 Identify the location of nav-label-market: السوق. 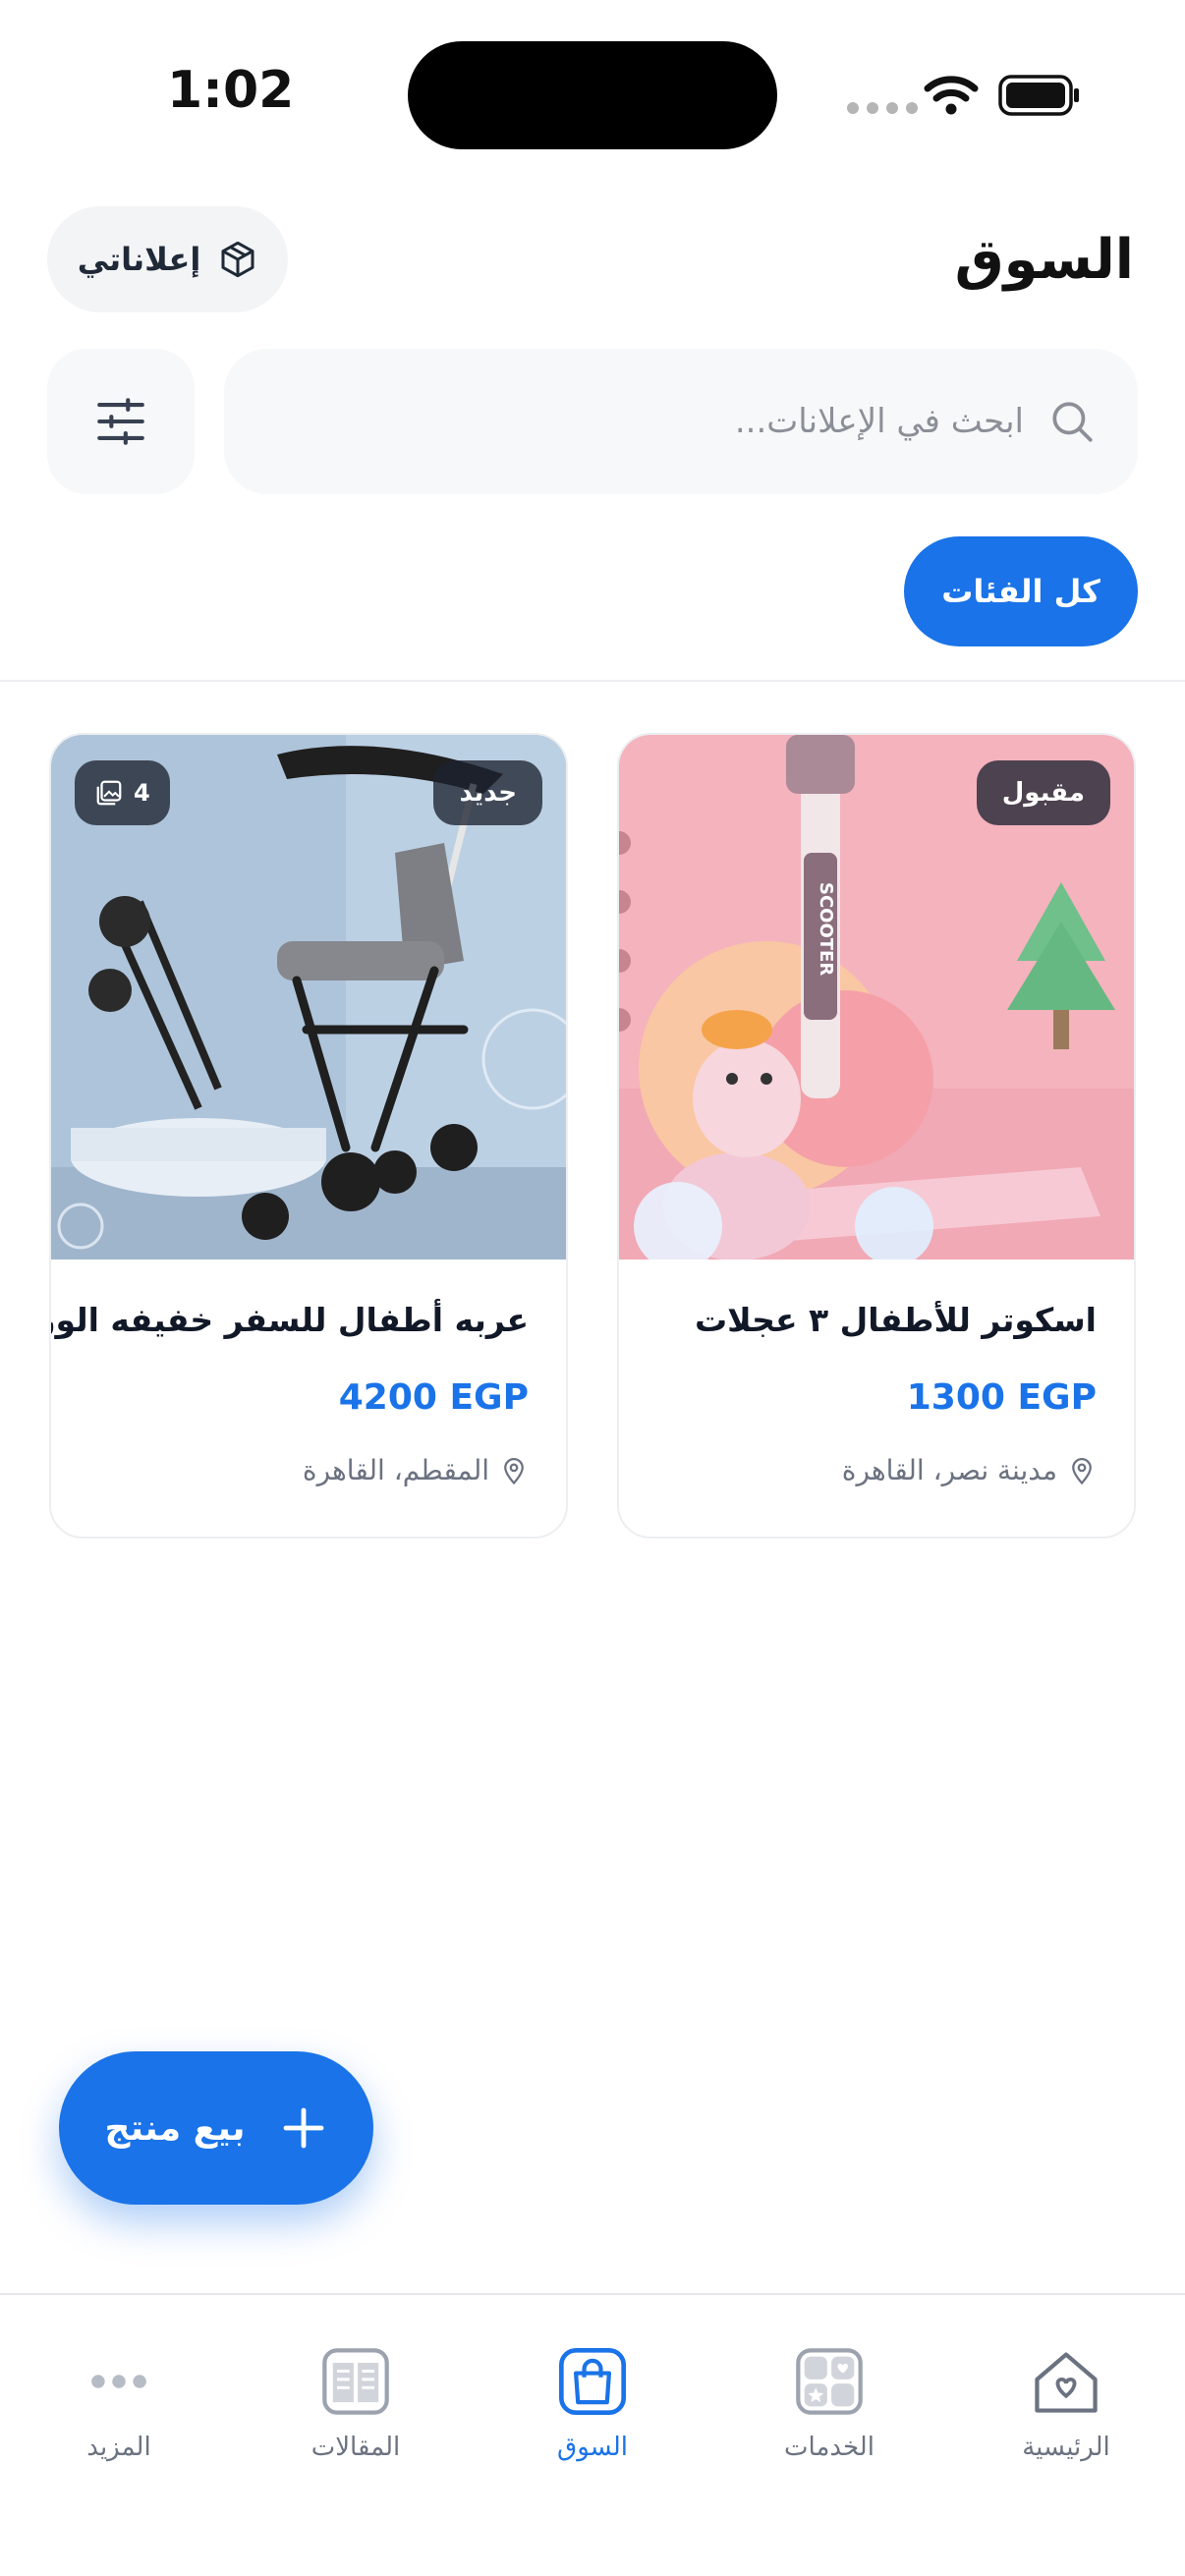
(592, 2447).